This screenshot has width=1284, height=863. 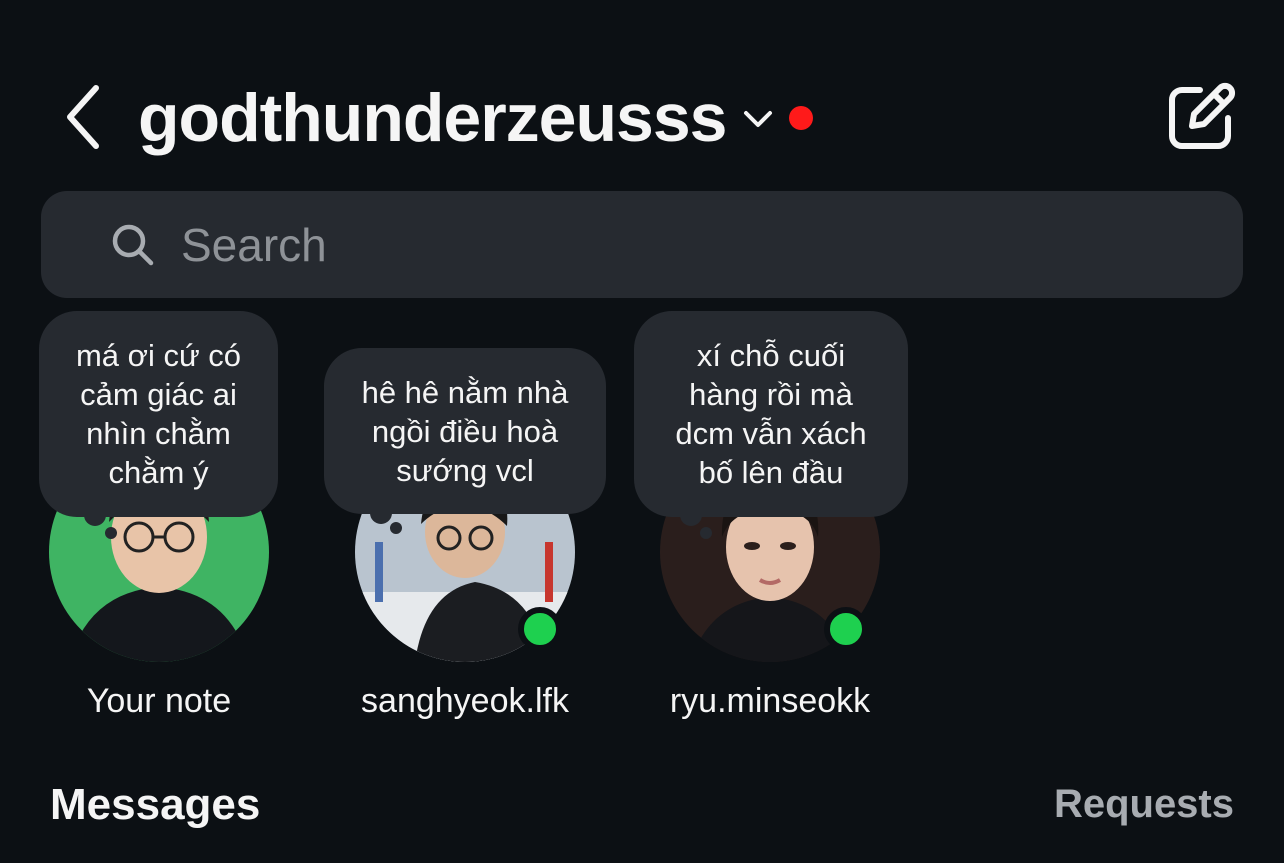 What do you see at coordinates (757, 119) in the screenshot?
I see `chevron-down-icon` at bounding box center [757, 119].